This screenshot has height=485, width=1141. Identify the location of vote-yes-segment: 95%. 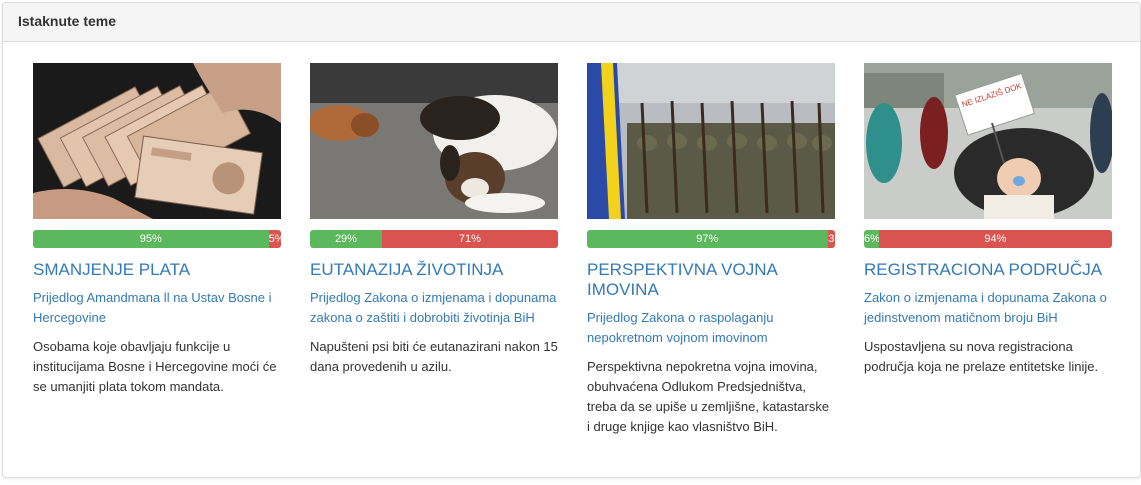
(151, 239).